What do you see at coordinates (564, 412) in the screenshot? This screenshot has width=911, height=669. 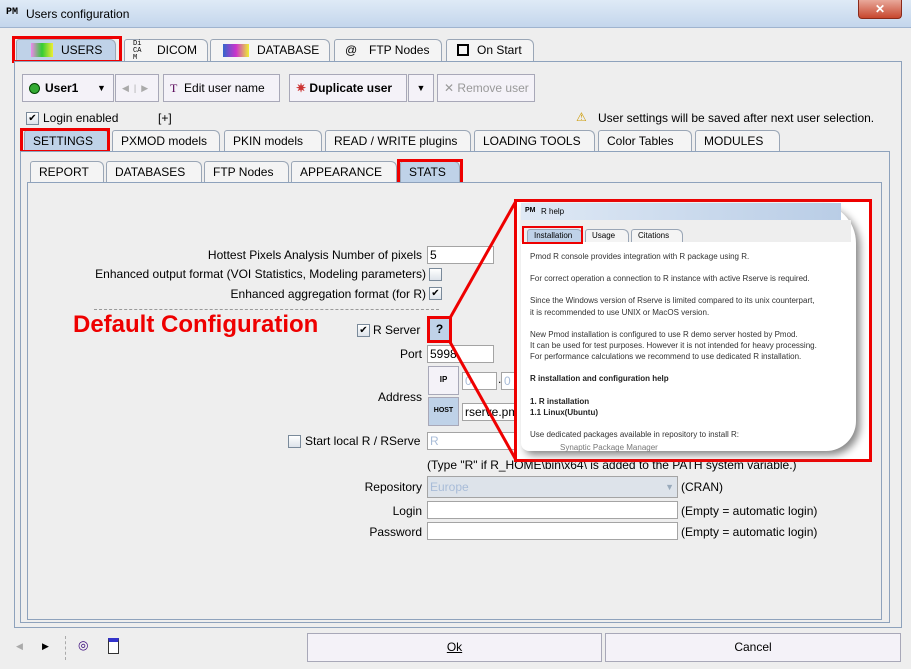 I see `help-heading: 1.1 Linux(Ubuntu)` at bounding box center [564, 412].